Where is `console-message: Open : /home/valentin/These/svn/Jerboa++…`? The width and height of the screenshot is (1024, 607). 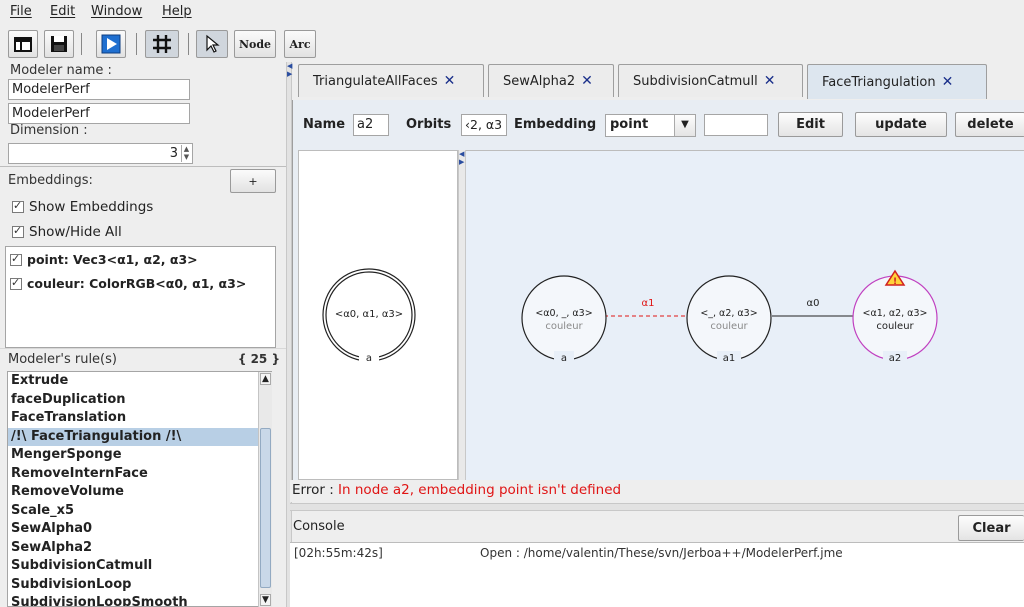 console-message: Open : /home/valentin/These/svn/Jerboa++… is located at coordinates (661, 553).